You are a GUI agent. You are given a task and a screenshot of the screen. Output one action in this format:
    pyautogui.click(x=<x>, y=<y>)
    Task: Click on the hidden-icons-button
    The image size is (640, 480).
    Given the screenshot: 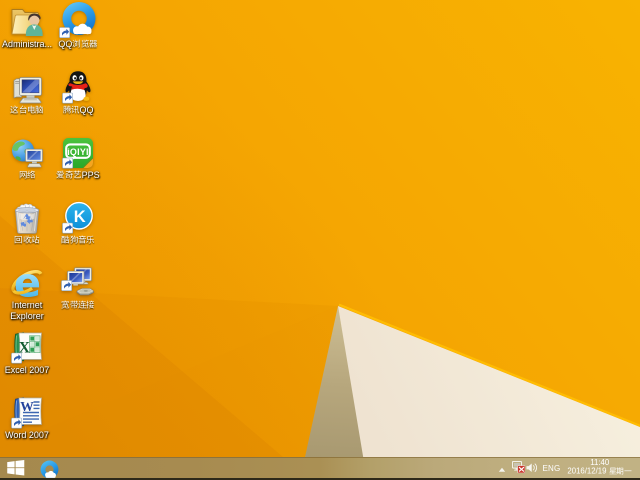 What is the action you would take?
    pyautogui.click(x=502, y=469)
    